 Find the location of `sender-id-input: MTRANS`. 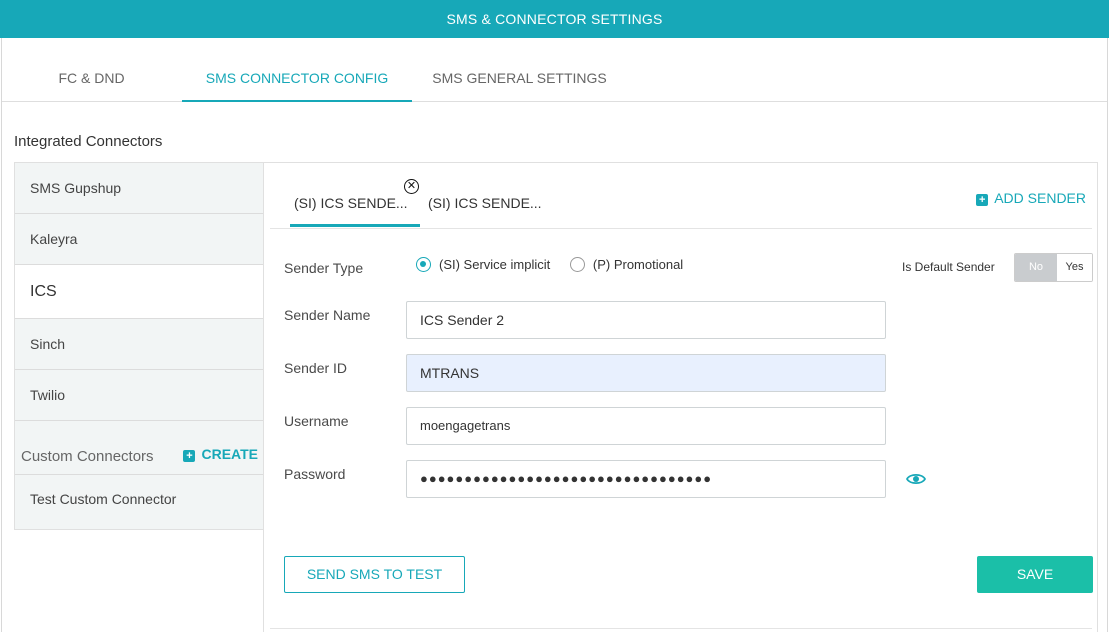

sender-id-input: MTRANS is located at coordinates (646, 373).